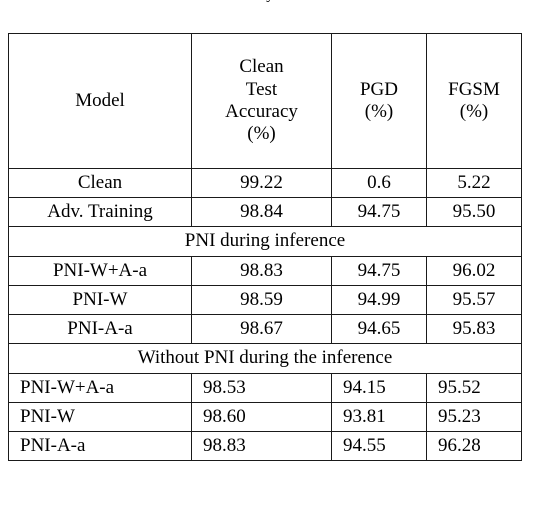 This screenshot has height=514, width=540. I want to click on table-section-row: PNI during inference, so click(265, 241).